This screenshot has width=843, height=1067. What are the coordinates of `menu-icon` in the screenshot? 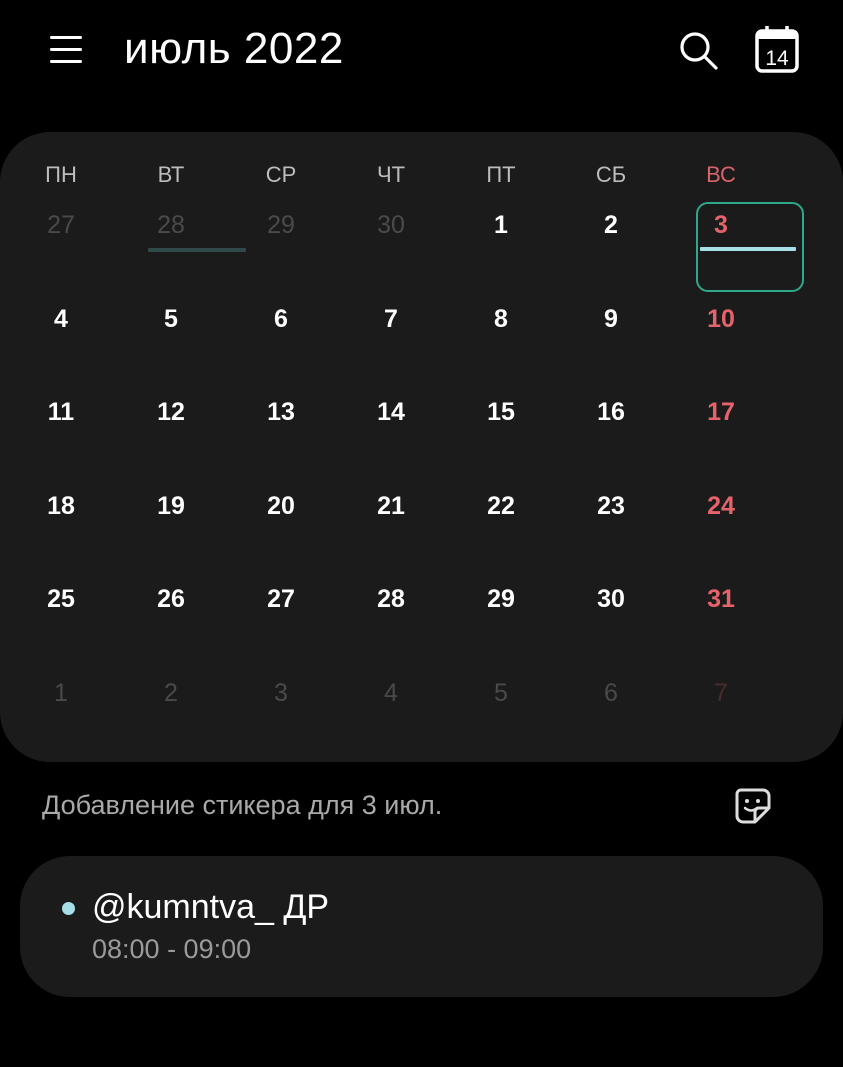 It's located at (66, 49).